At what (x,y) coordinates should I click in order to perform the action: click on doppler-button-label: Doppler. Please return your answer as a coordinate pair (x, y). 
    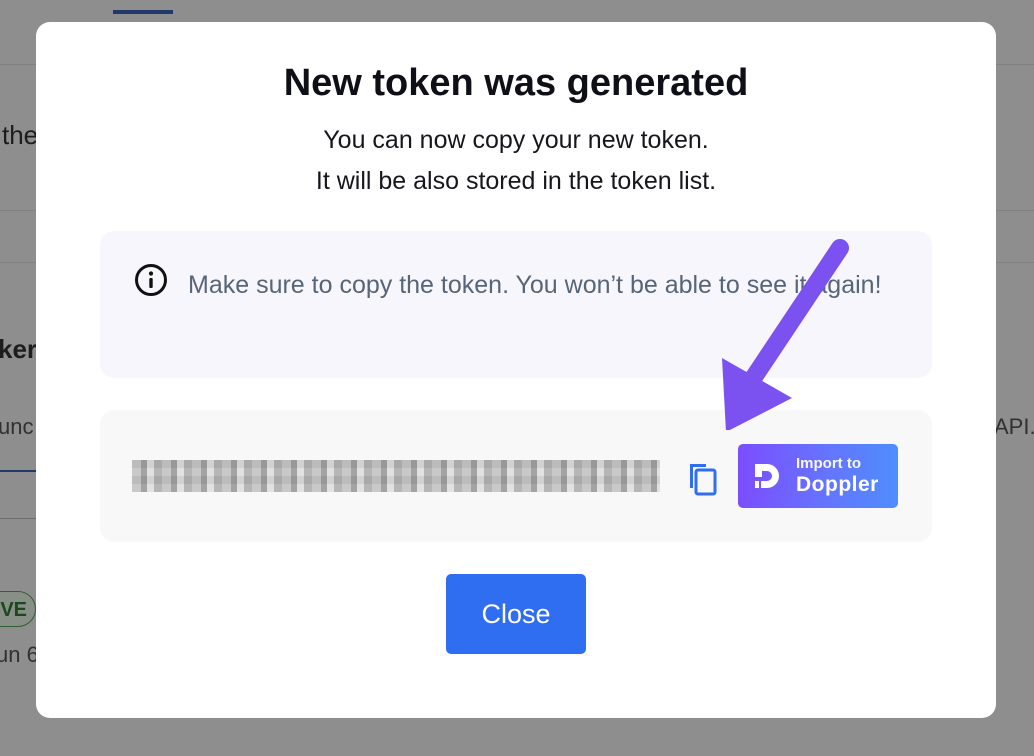
    Looking at the image, I should click on (837, 484).